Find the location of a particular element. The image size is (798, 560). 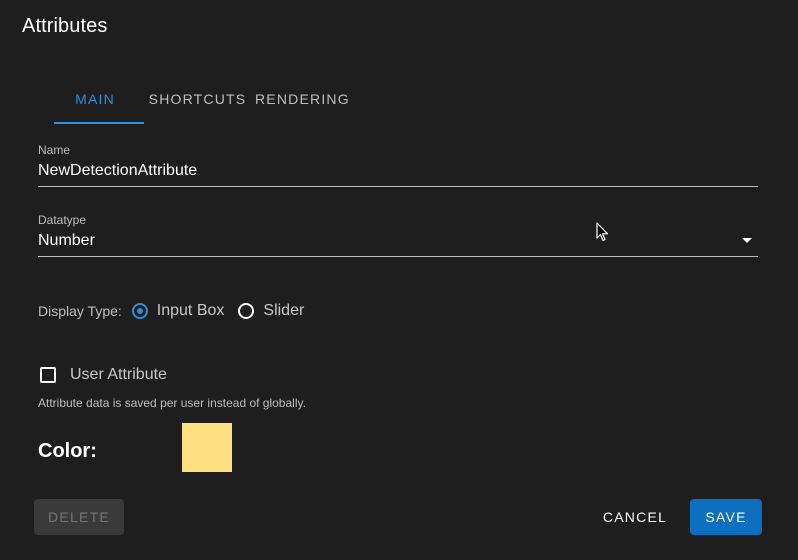

datatype-label: Datatype is located at coordinates (62, 220).